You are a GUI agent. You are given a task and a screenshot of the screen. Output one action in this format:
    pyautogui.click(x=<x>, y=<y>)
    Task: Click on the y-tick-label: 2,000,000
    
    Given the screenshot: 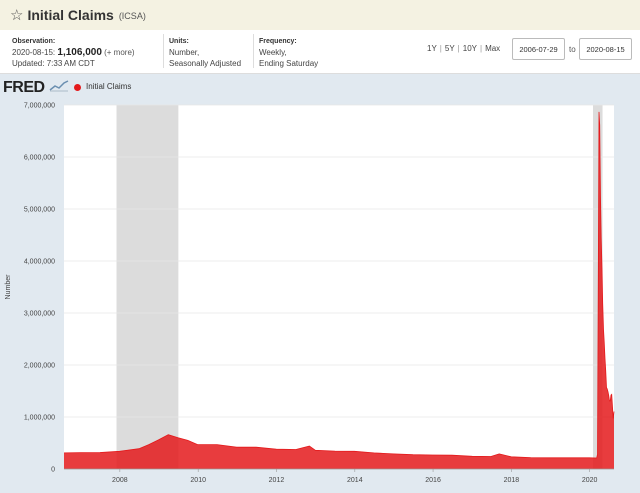 What is the action you would take?
    pyautogui.click(x=39, y=366)
    